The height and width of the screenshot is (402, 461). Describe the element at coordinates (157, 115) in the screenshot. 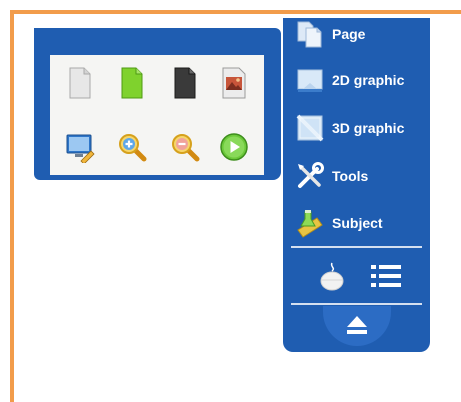

I see `toolbox-panel` at that location.